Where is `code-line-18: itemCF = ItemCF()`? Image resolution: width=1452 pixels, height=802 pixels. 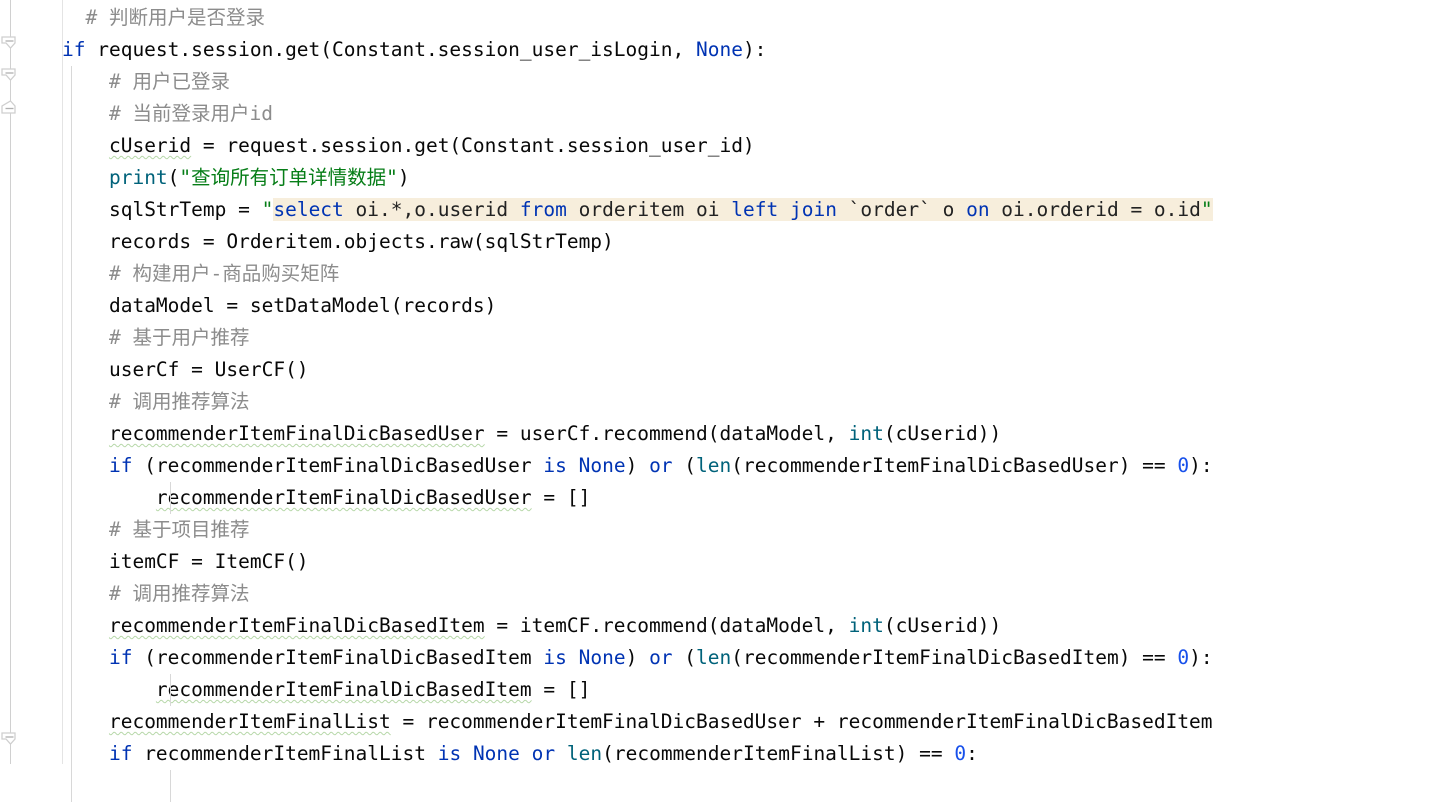 code-line-18: itemCF = ItemCF() is located at coordinates (757, 562).